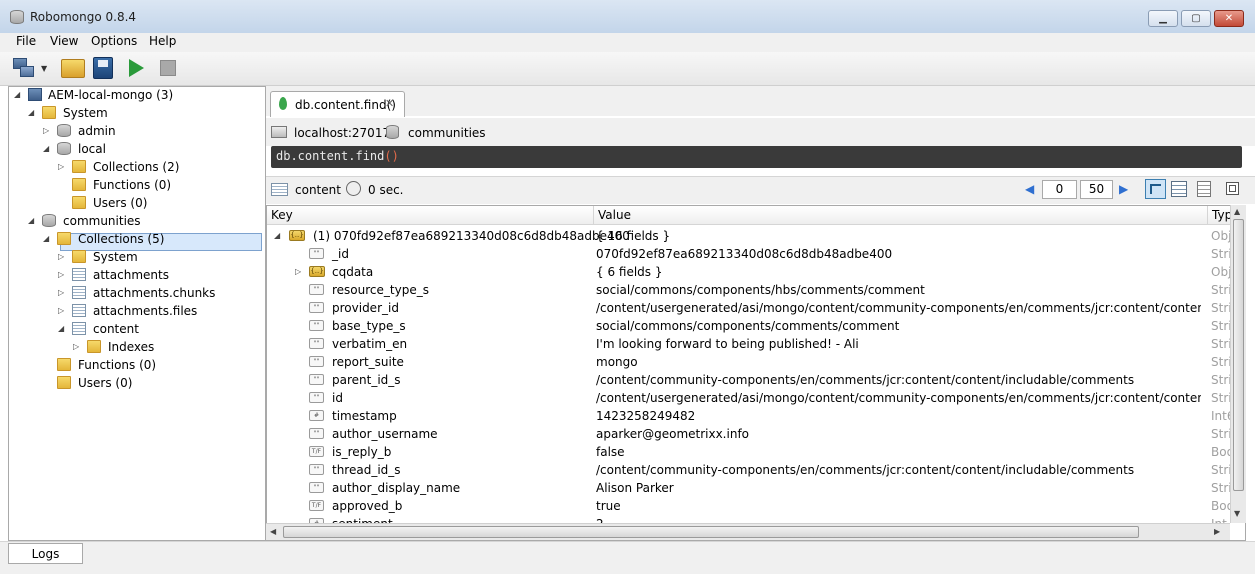 This screenshot has width=1255, height=574. Describe the element at coordinates (132, 185) in the screenshot. I see `tree-label: Functions (0)` at that location.